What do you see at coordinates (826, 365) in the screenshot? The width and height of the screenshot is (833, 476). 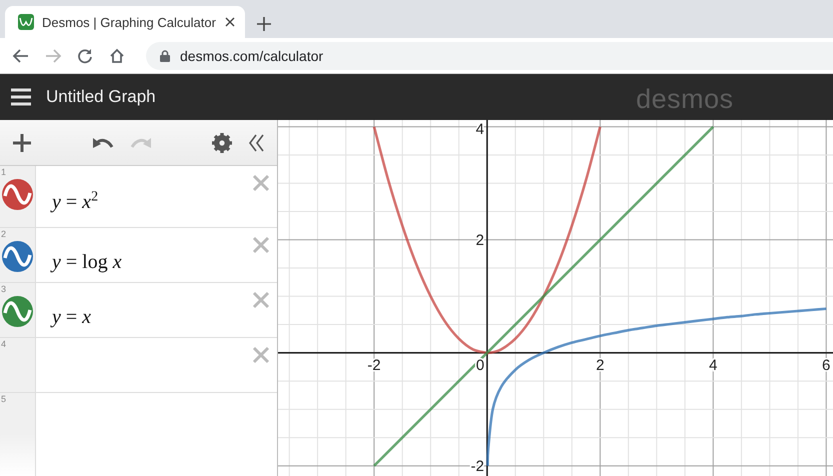 I see `tick-label: 6` at bounding box center [826, 365].